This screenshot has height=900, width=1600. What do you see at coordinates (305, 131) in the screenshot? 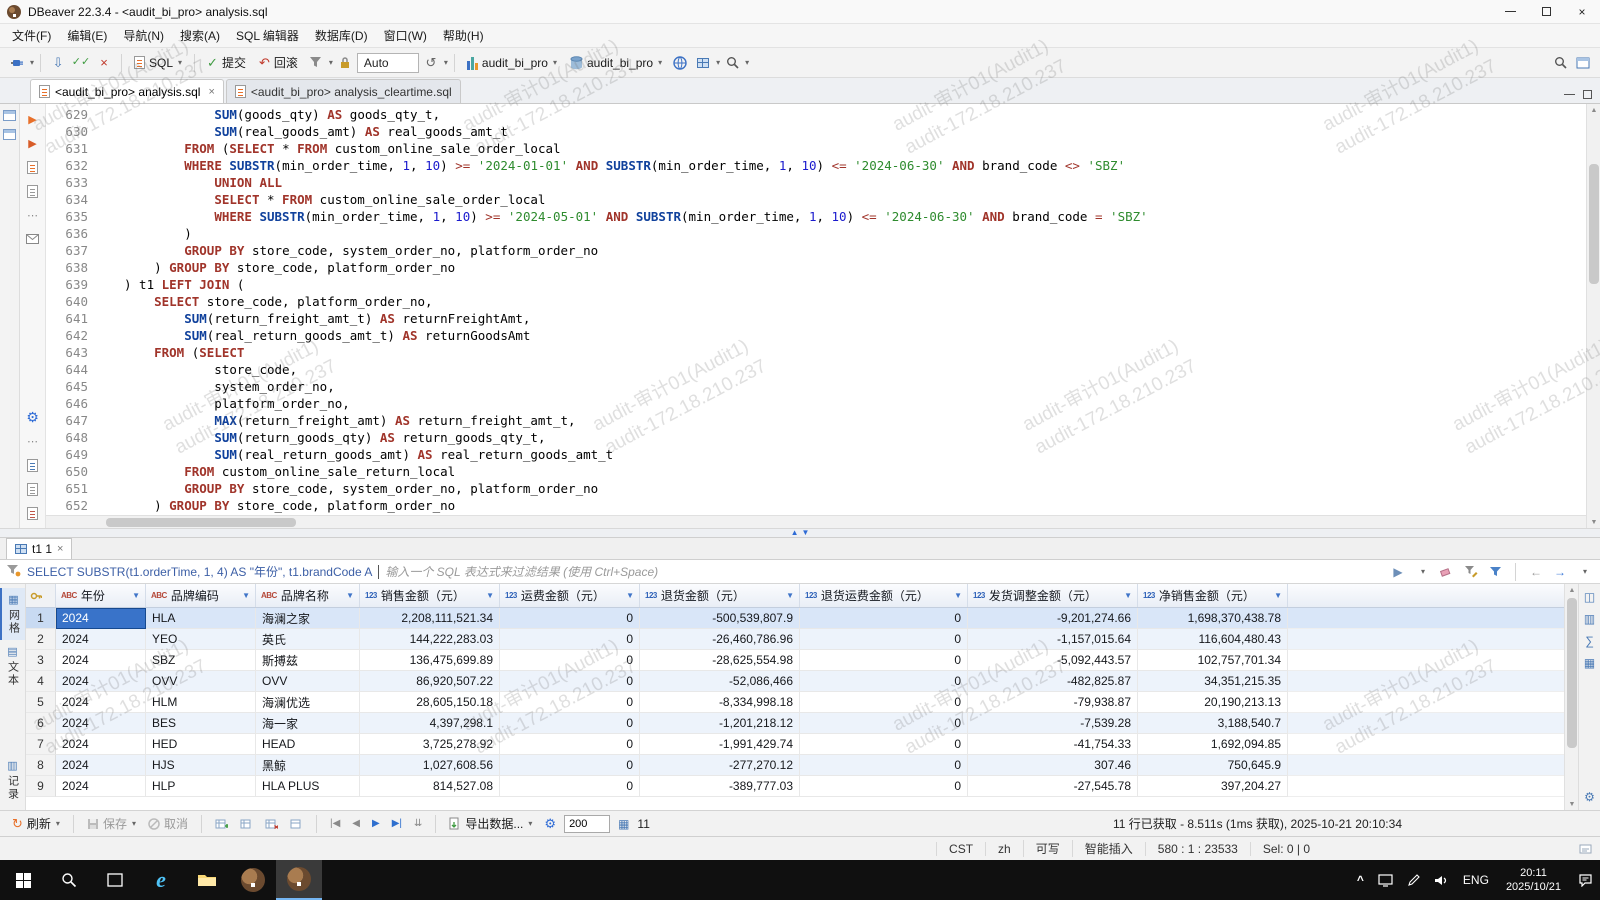
I see `code-line: SUM(real_goods_amt) AS real_goods_amt_t` at bounding box center [305, 131].